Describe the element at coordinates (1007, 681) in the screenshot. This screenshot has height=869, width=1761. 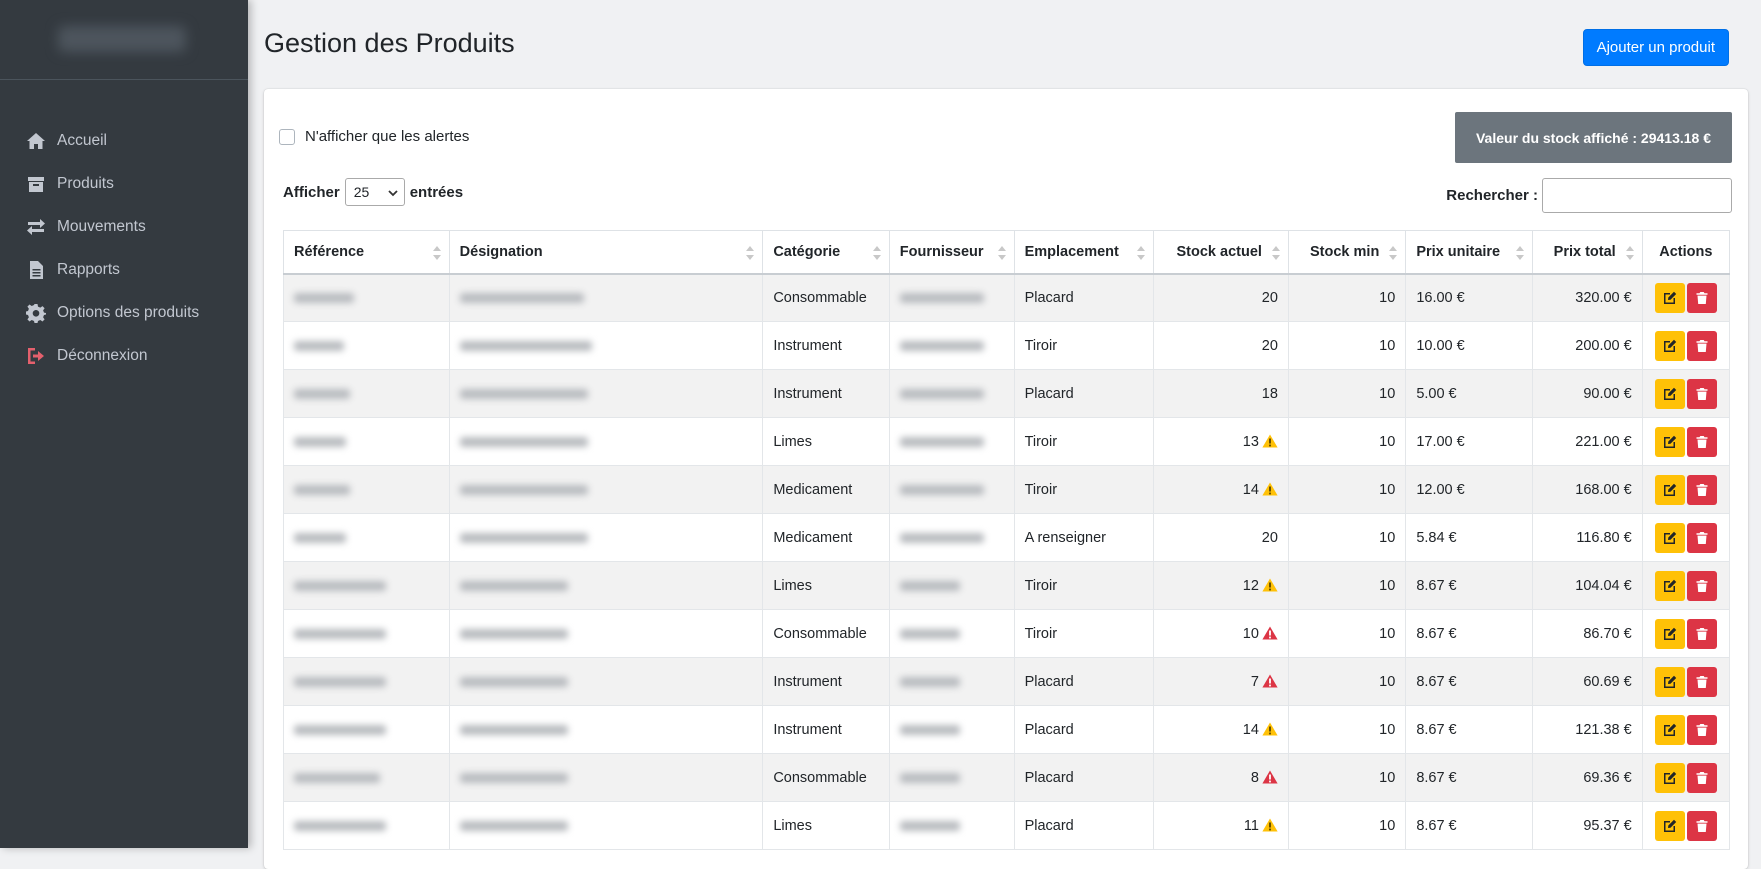
I see `table-row: Instrument Placard 7 10 8.67 €60.69 €` at that location.